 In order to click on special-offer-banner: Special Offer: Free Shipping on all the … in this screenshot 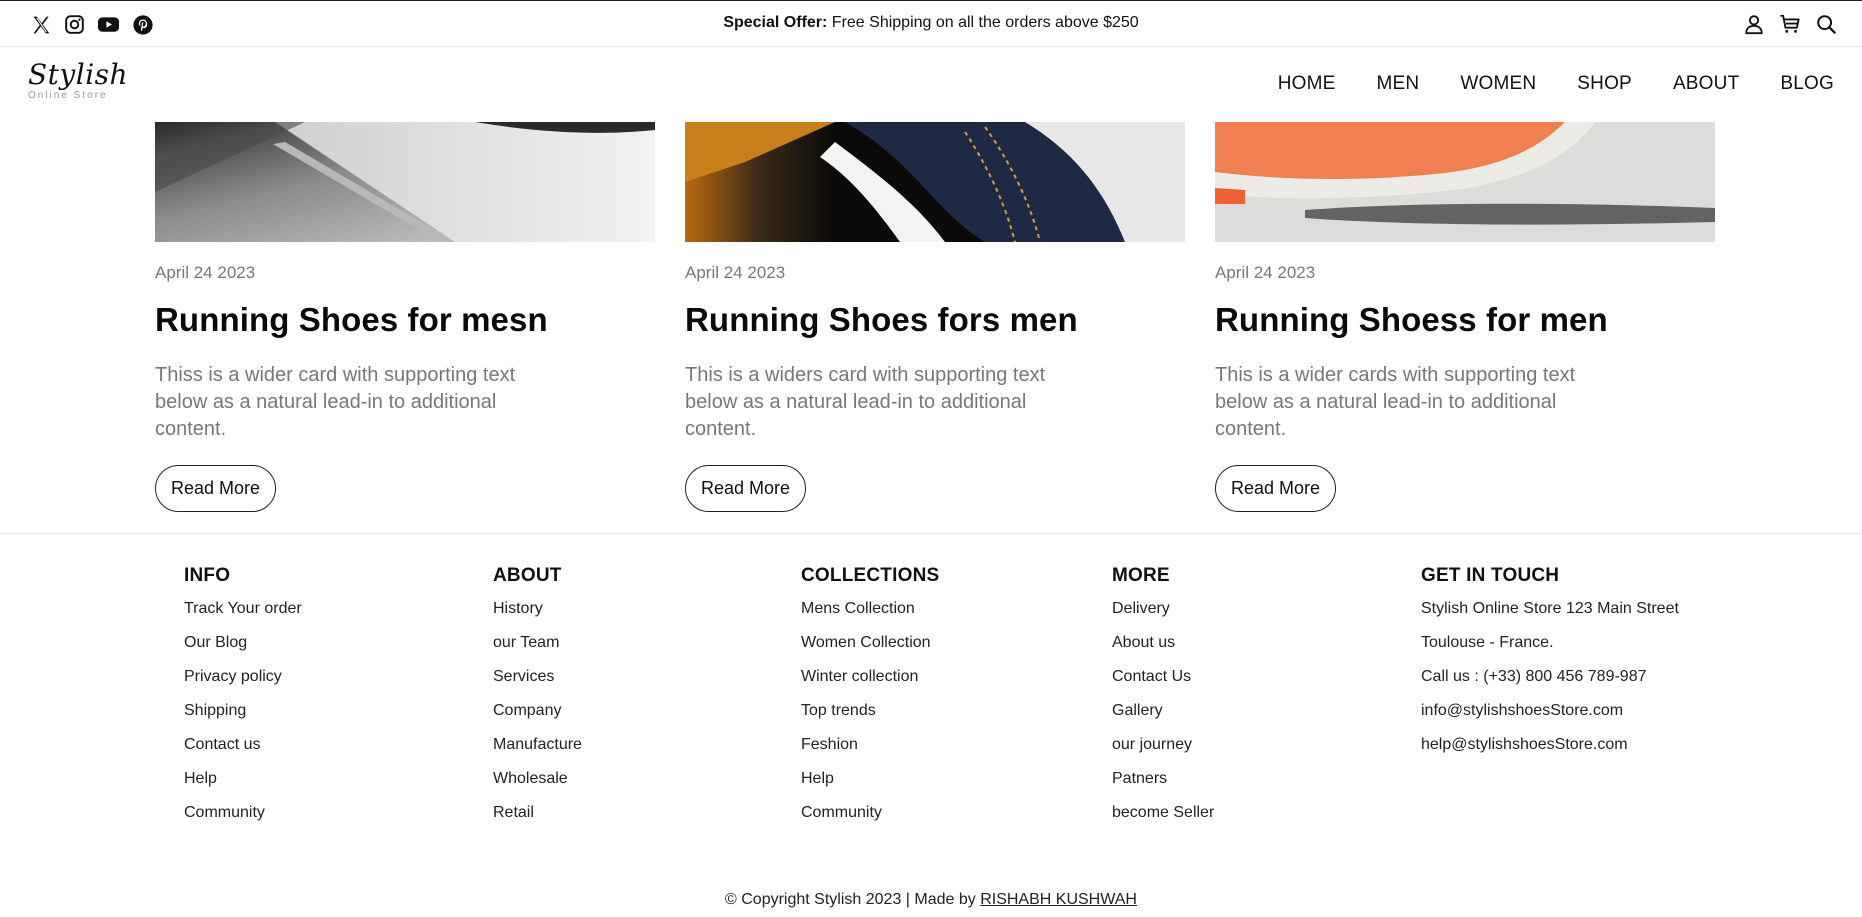, I will do `click(931, 23)`.